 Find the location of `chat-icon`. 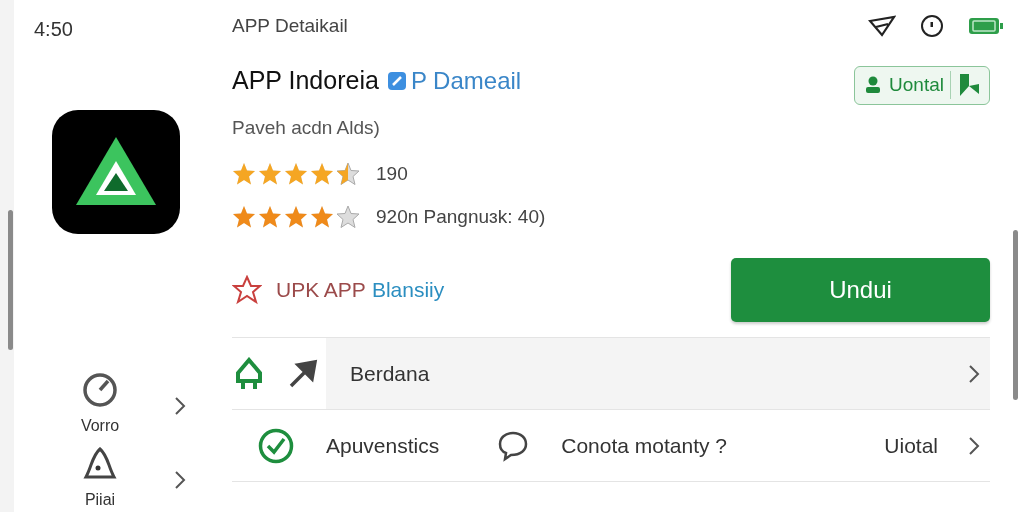

chat-icon is located at coordinates (513, 445).